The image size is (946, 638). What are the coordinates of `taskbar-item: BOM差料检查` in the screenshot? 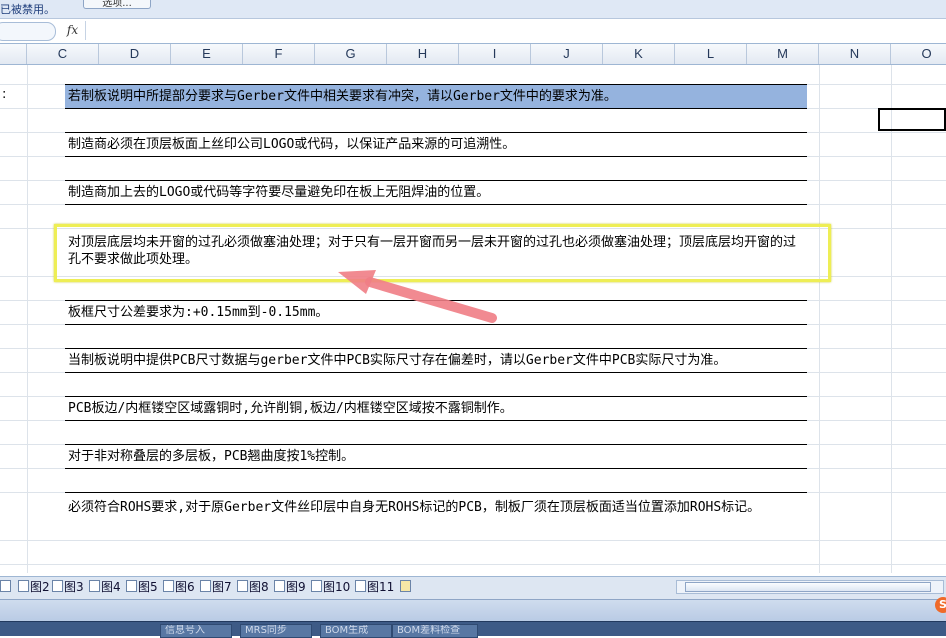 It's located at (435, 631).